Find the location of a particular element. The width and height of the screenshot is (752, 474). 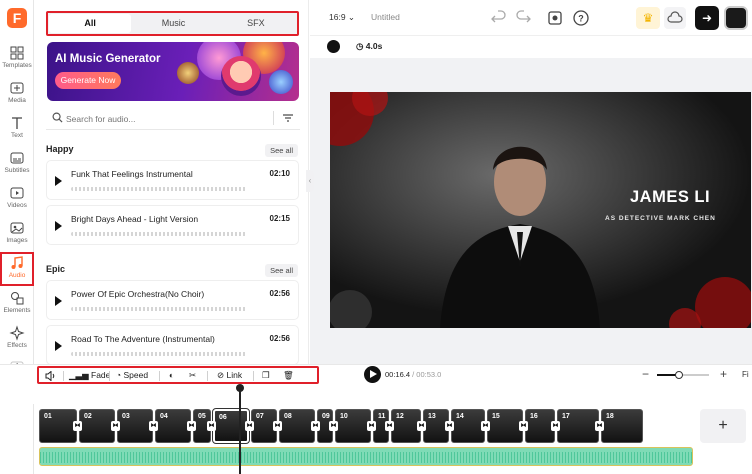

sidebar-item-media: Media is located at coordinates (17, 94).